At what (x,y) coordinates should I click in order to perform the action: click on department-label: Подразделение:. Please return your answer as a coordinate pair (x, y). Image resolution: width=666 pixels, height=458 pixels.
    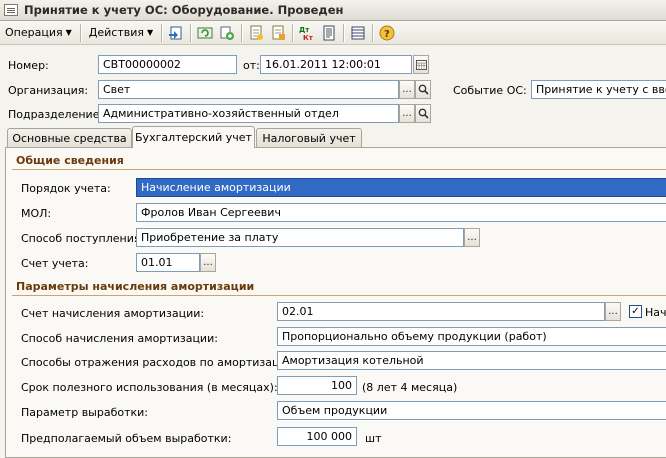
    Looking at the image, I should click on (56, 114).